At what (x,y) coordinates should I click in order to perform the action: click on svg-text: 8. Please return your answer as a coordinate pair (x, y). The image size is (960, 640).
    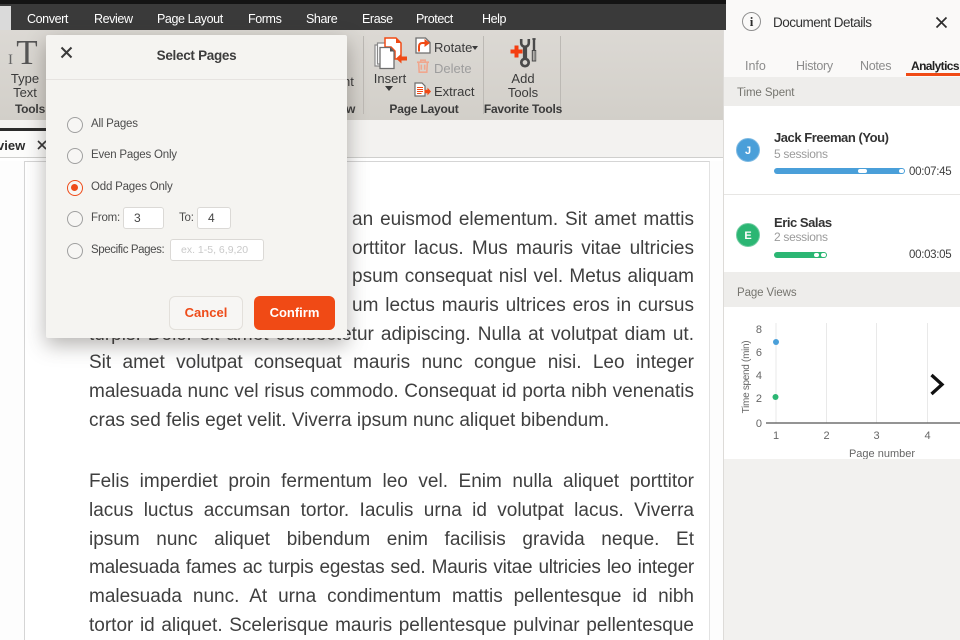
    Looking at the image, I should click on (759, 330).